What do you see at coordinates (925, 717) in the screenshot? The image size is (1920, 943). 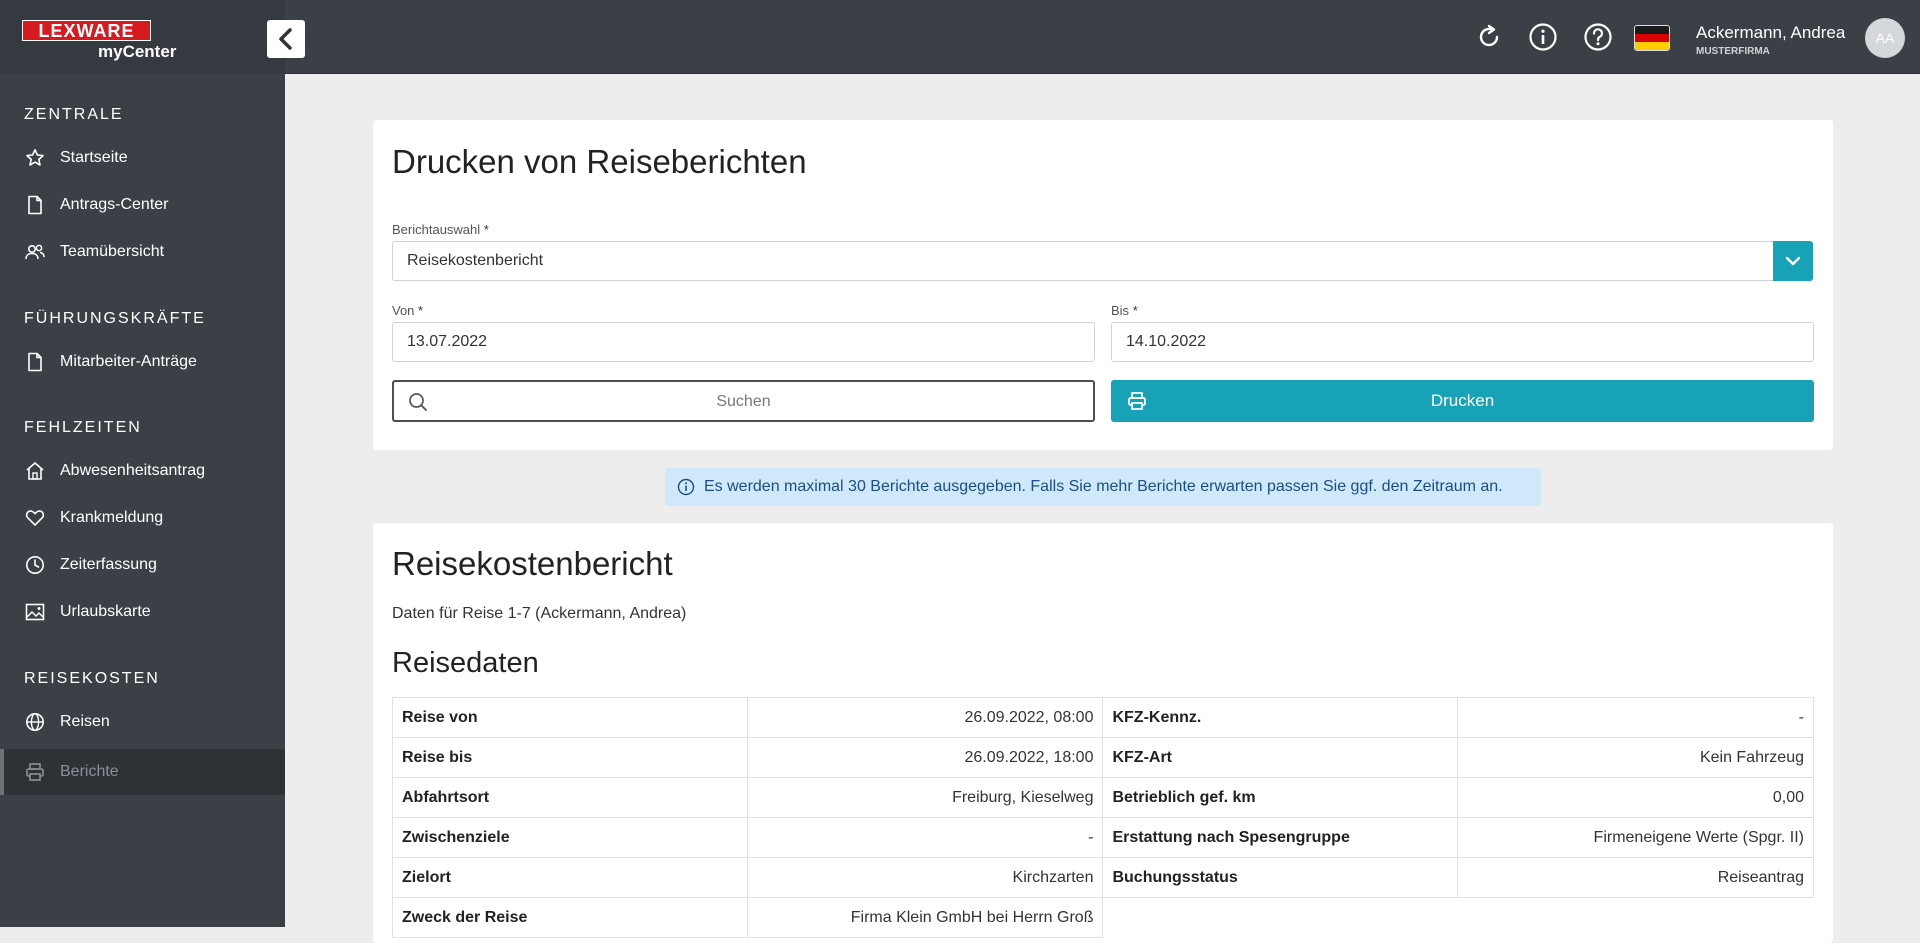 I see `table-value: 26.09.2022, 08:00` at bounding box center [925, 717].